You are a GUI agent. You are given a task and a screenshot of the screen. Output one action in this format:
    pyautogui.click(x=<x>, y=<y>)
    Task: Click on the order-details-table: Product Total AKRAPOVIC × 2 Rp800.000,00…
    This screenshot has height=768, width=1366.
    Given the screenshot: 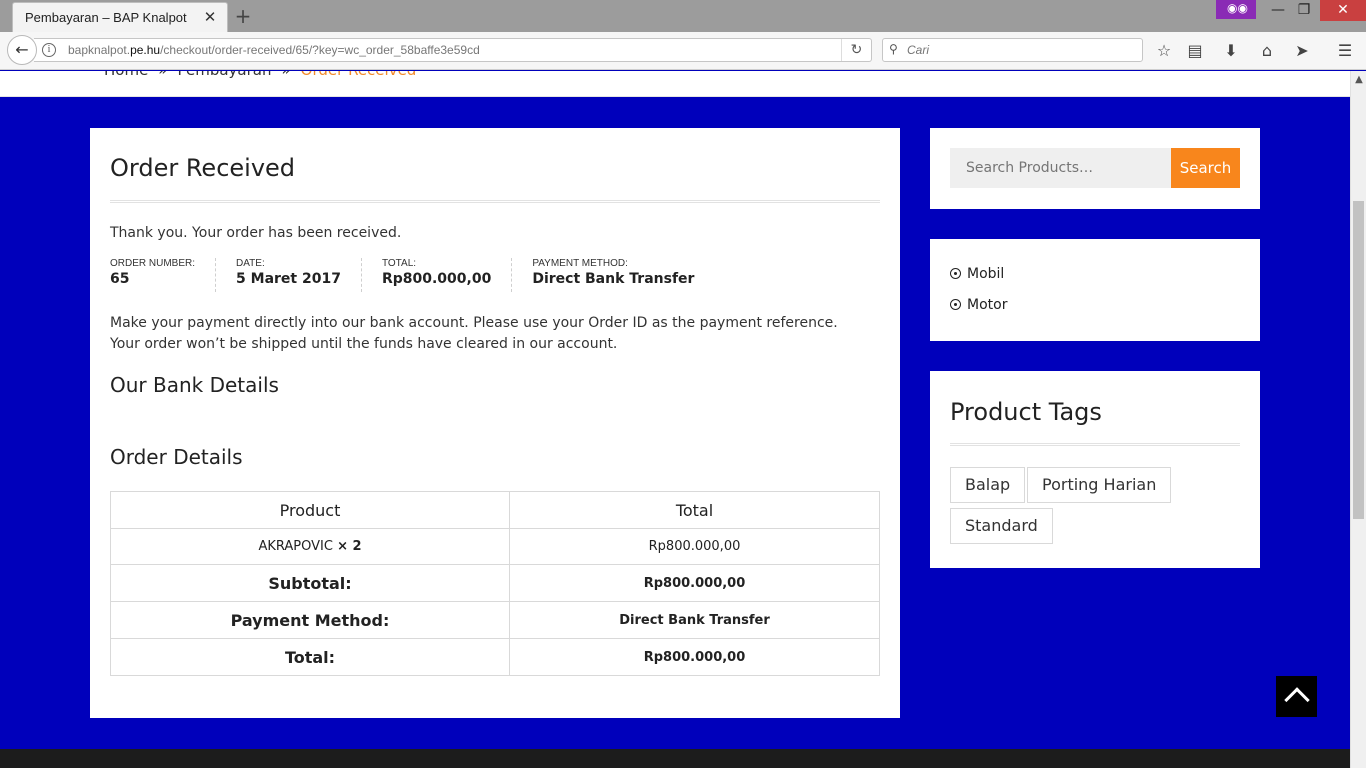 What is the action you would take?
    pyautogui.click(x=495, y=583)
    